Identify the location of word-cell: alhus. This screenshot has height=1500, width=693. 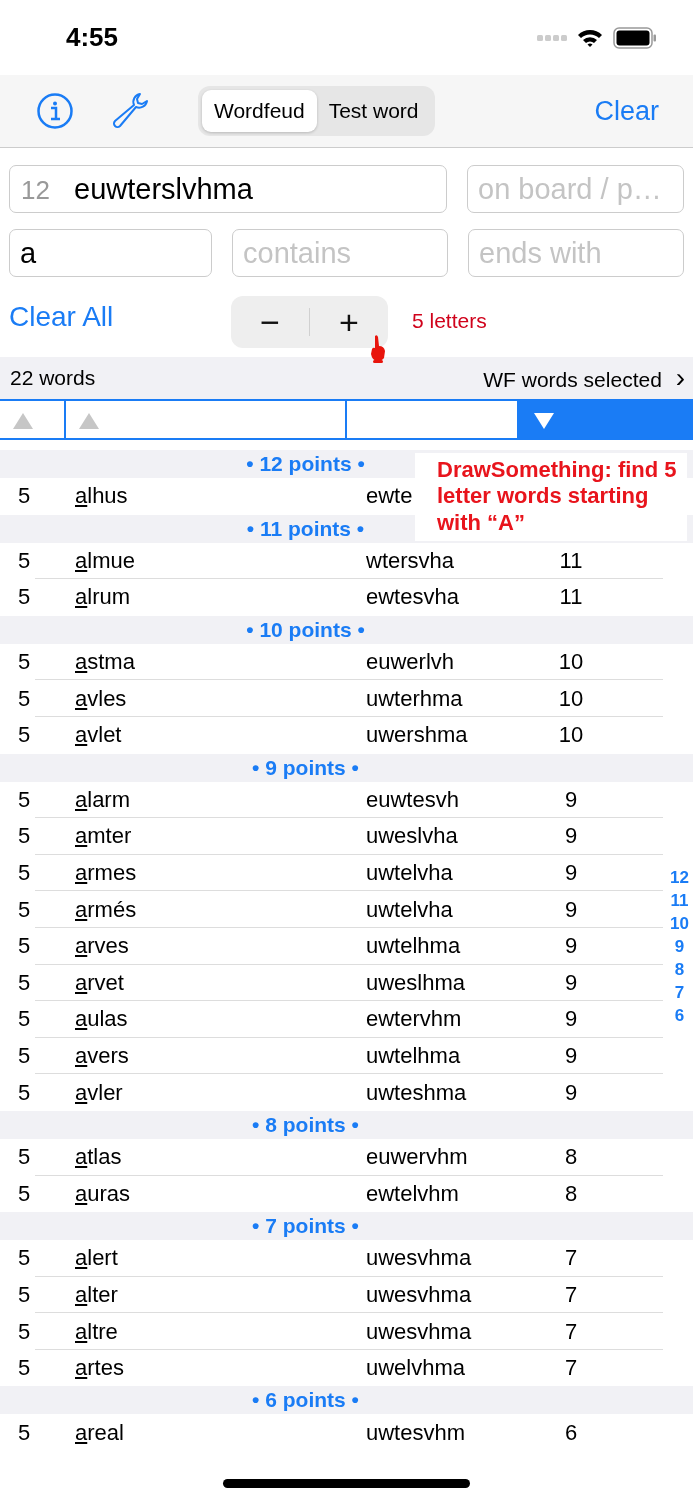
(220, 496).